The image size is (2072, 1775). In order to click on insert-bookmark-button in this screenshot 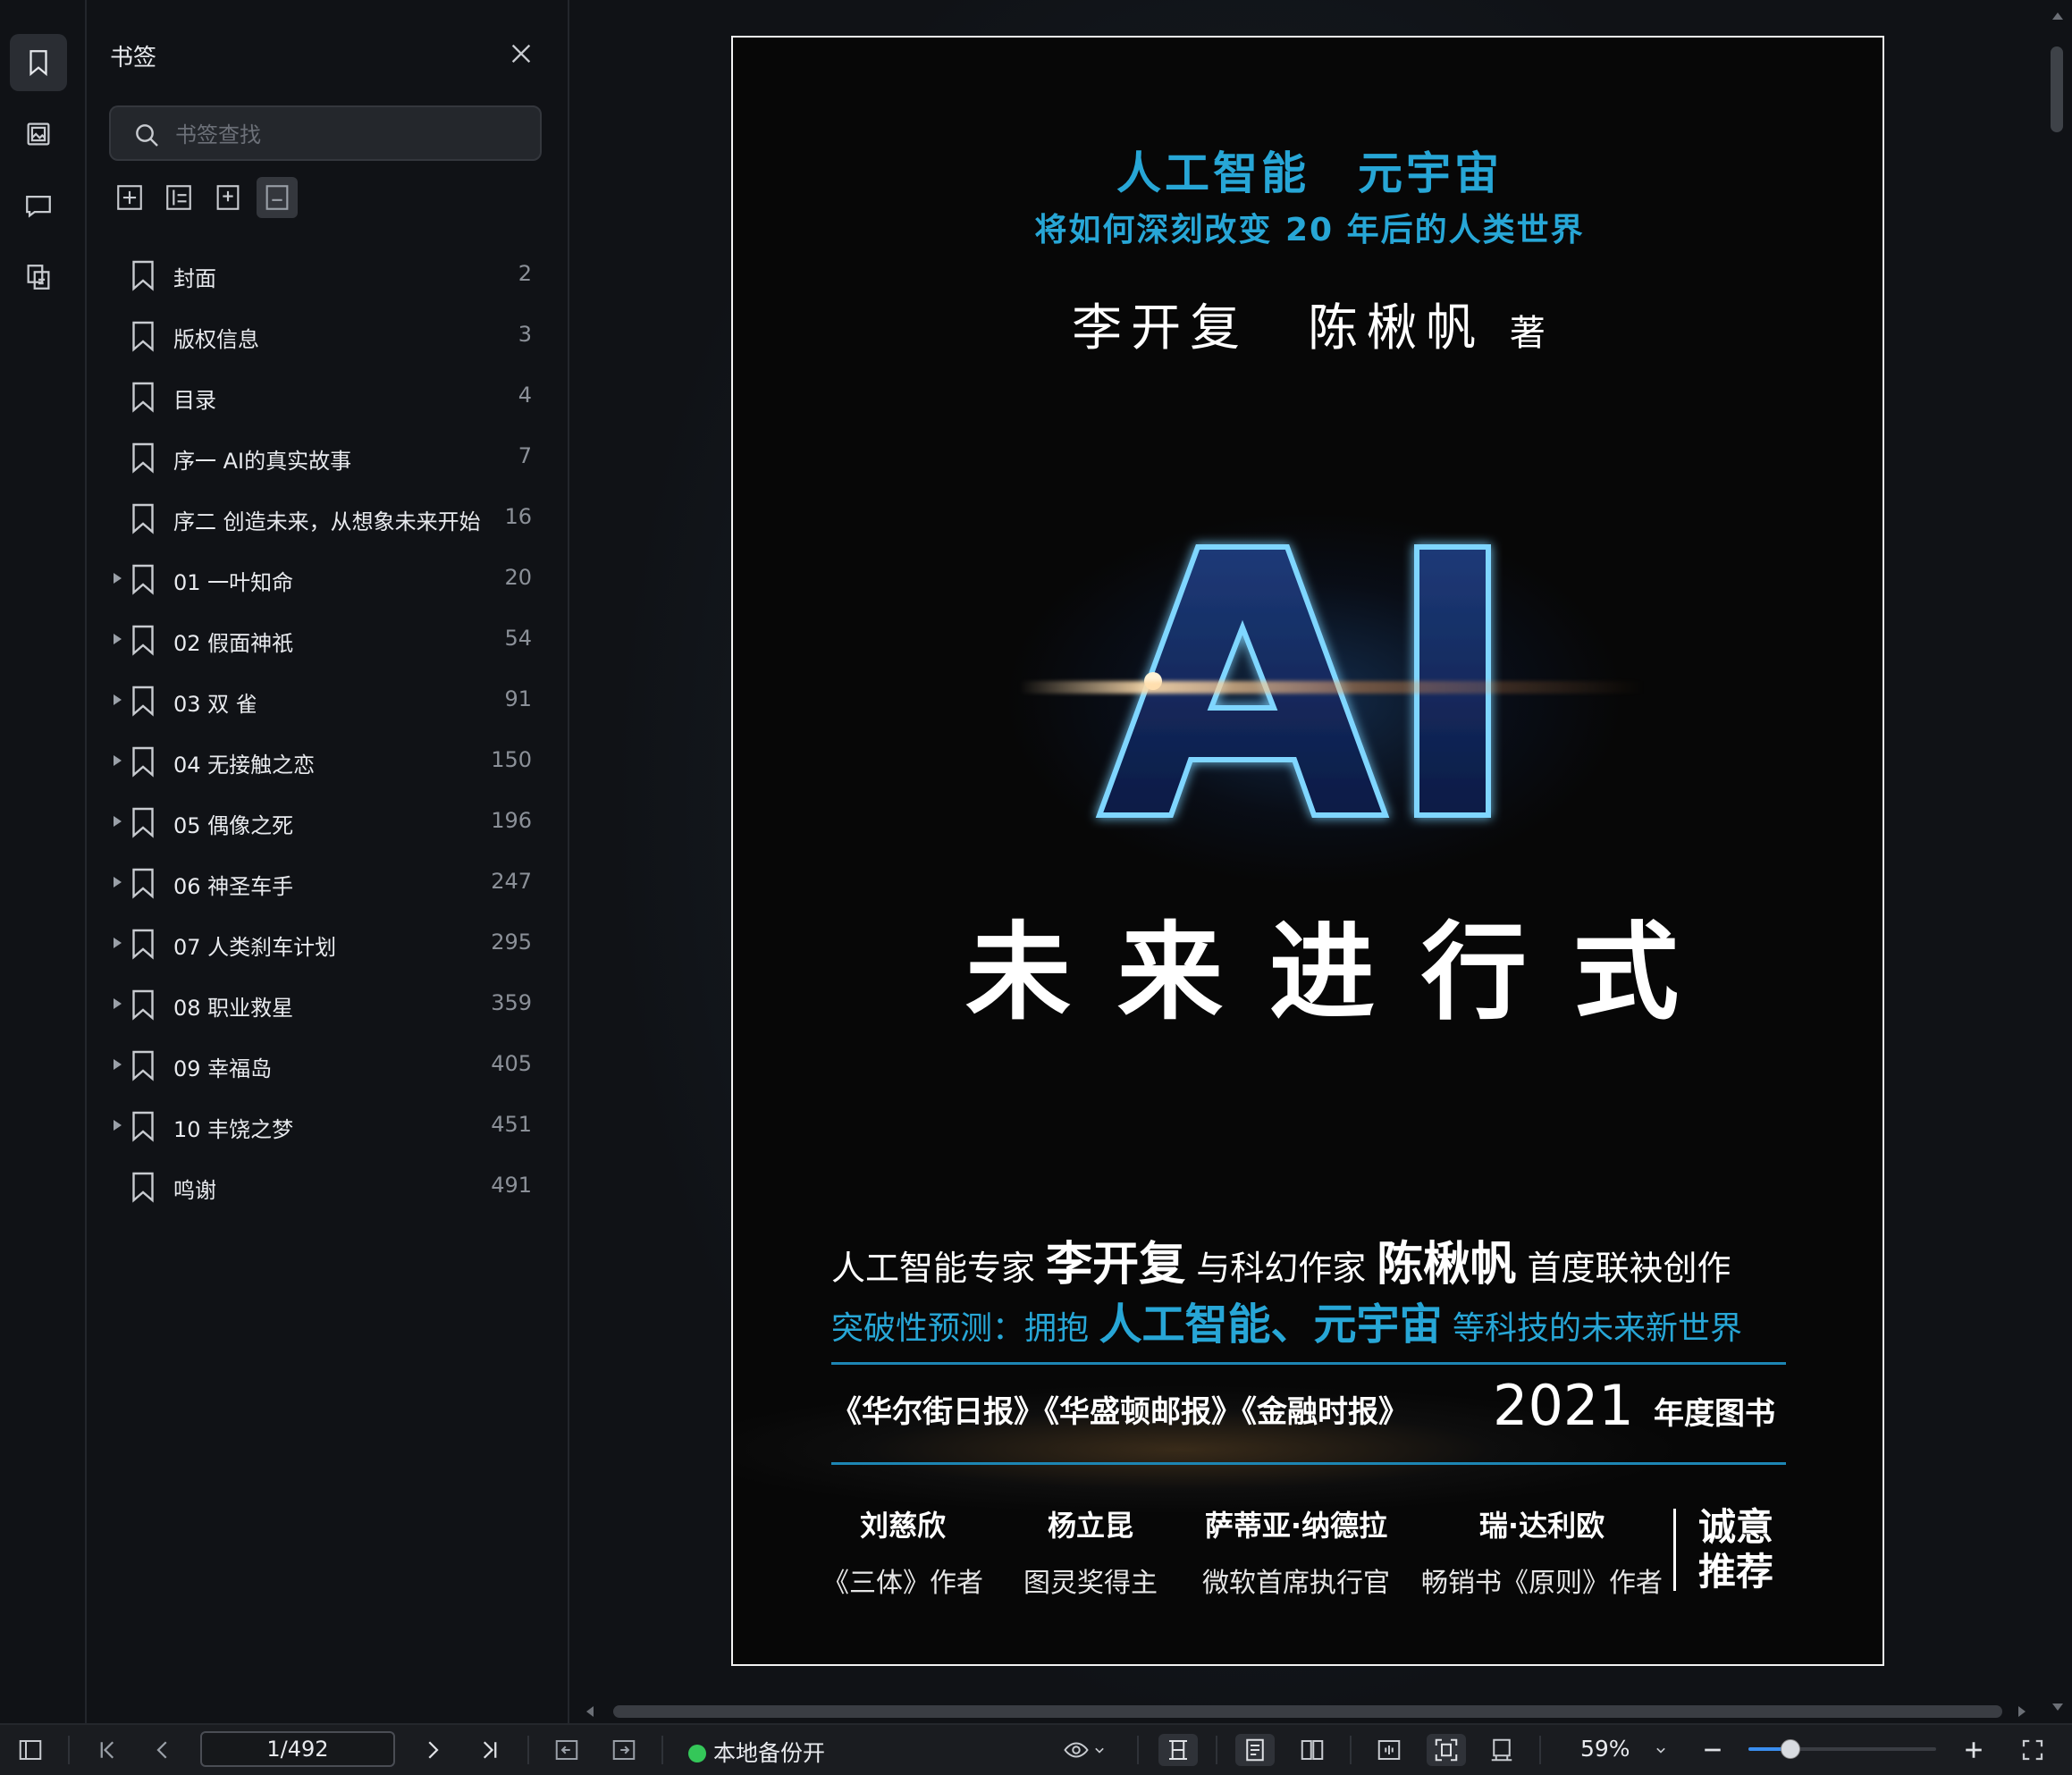, I will do `click(228, 197)`.